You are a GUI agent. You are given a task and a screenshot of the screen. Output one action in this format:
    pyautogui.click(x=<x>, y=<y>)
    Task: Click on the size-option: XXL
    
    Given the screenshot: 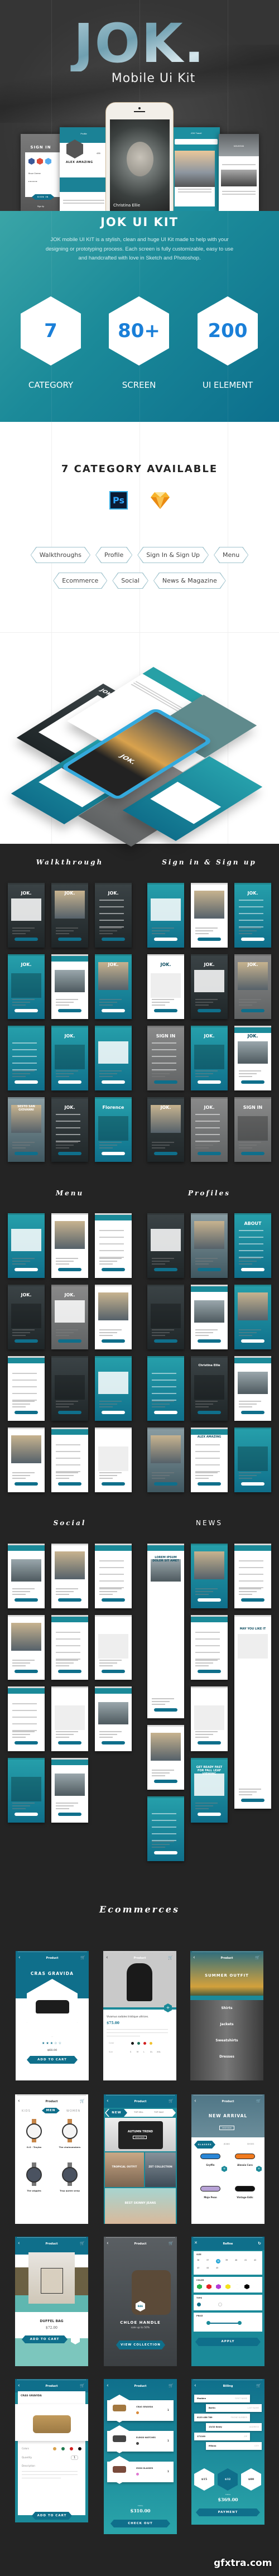 What is the action you would take?
    pyautogui.click(x=159, y=2052)
    